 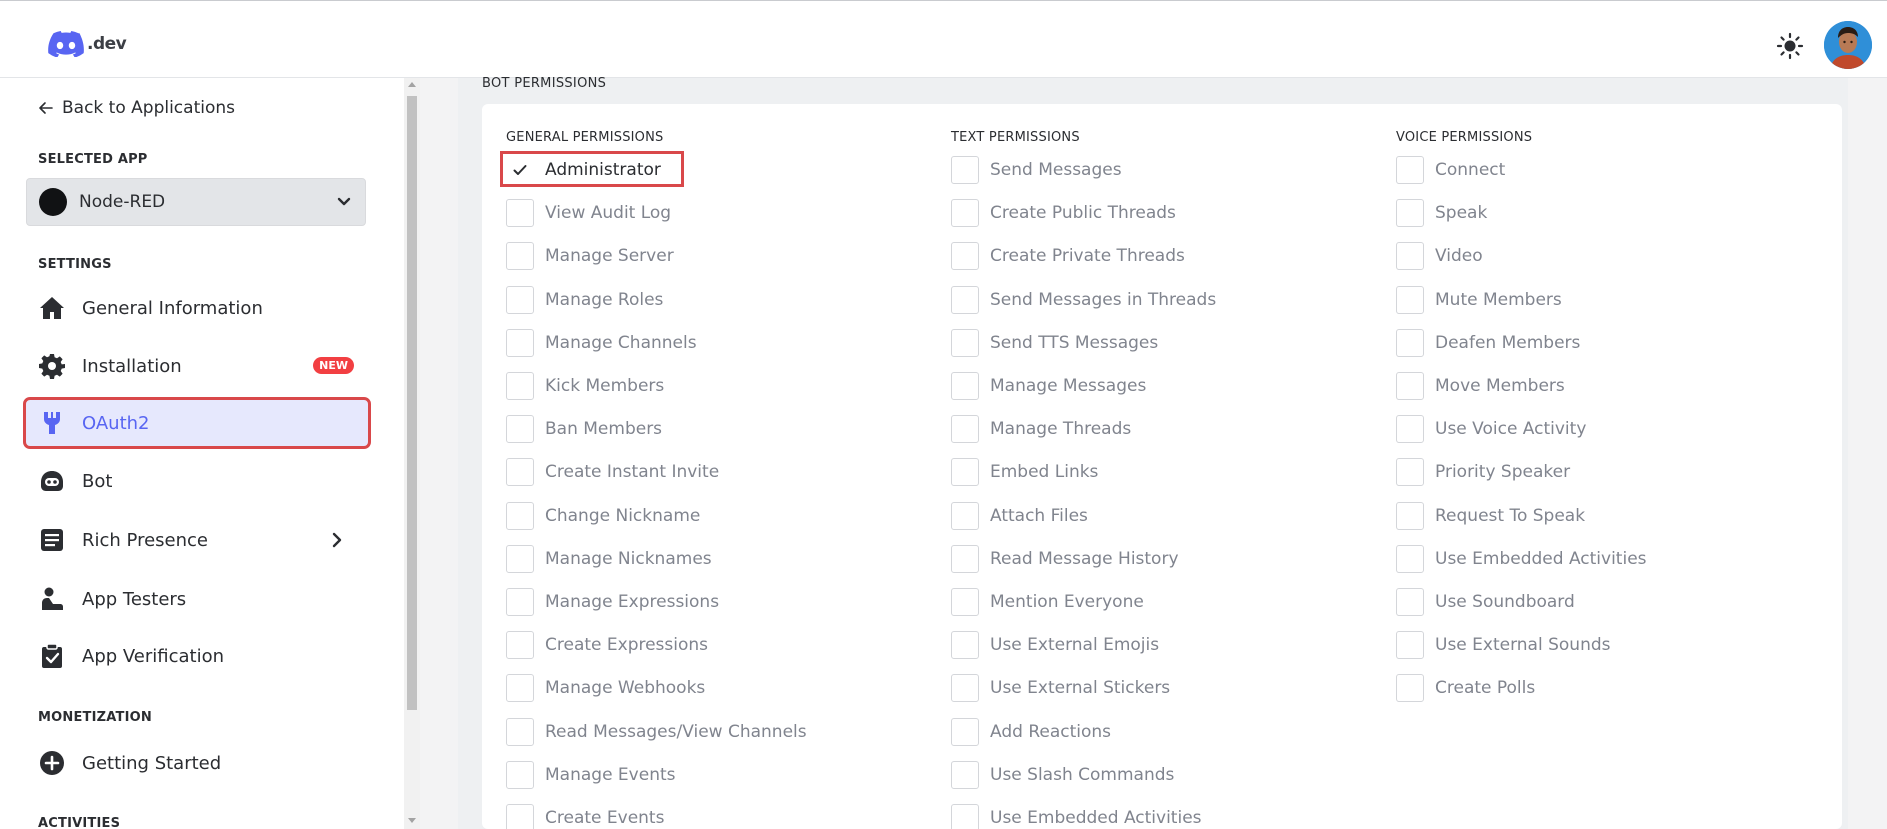 I want to click on permission-checkbox-row: Change Nickname, so click(x=603, y=516).